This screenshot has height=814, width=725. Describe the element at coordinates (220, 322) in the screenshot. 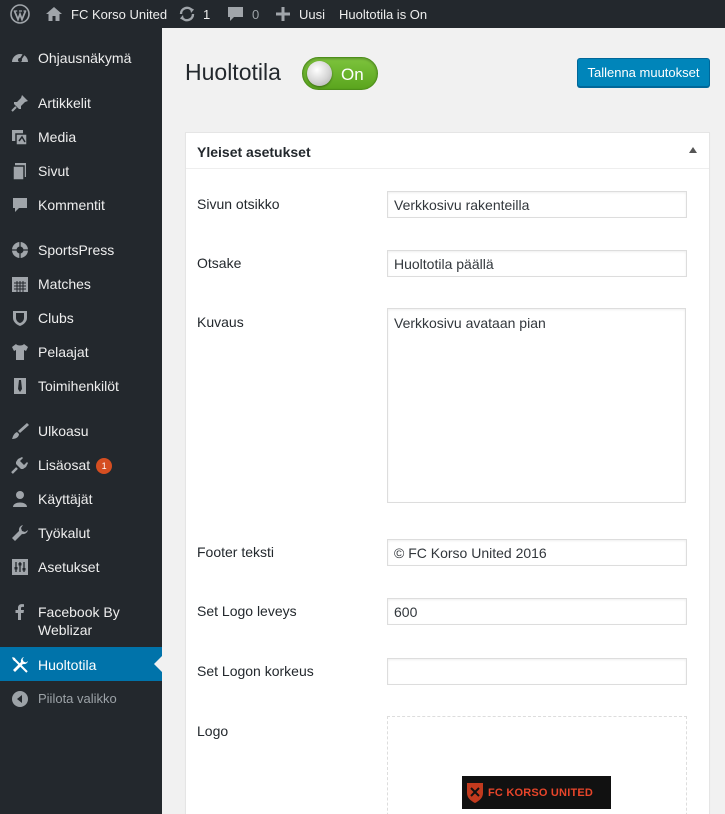

I see `description-label: Kuvaus` at that location.